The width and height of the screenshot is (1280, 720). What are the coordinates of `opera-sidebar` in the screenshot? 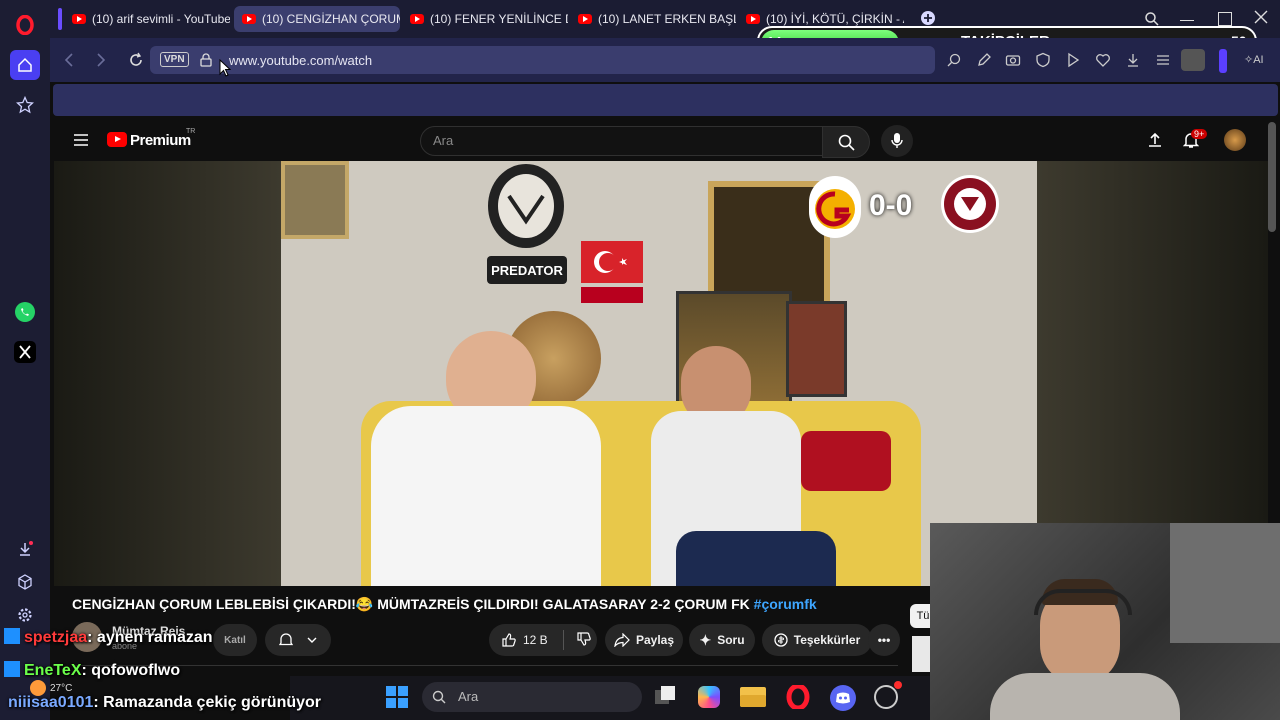 It's located at (25, 360).